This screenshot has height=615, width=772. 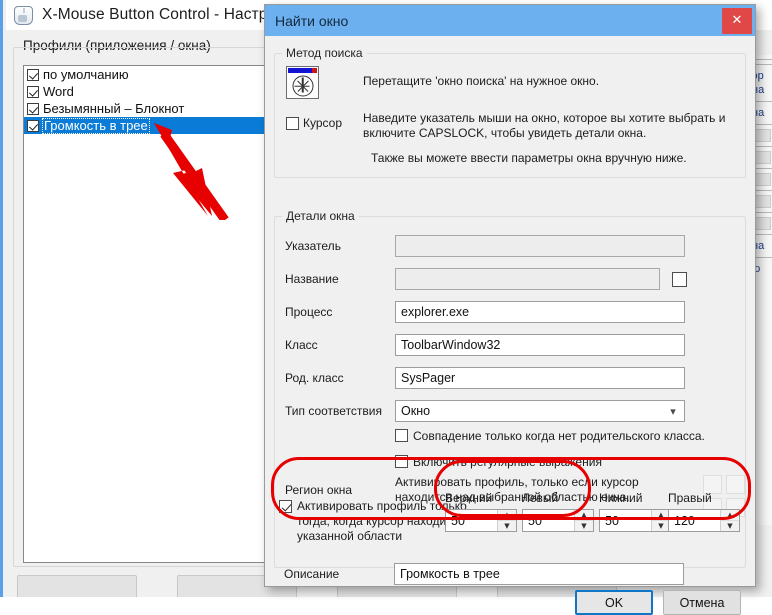 I want to click on right-spinner-group: Правый 120 ▲ ▼, so click(x=704, y=511).